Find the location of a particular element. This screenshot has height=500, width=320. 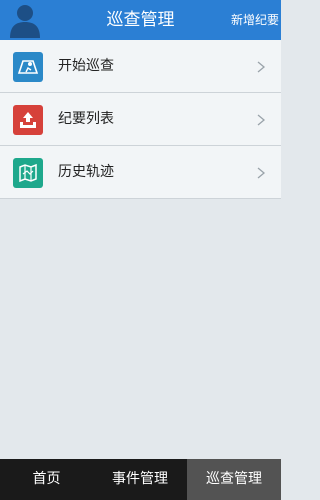

add-summary-button: 新增纪要 is located at coordinates (253, 20).